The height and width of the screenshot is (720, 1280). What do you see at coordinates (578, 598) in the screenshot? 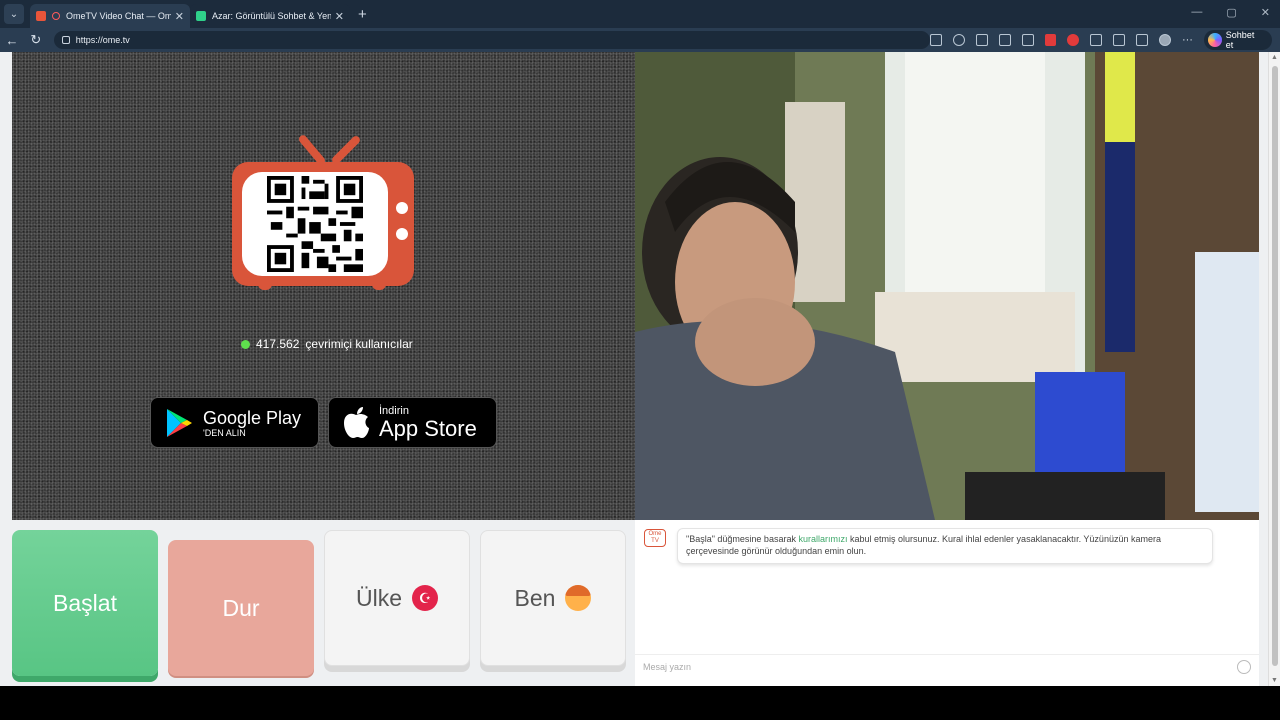
I see `boy-avatar-icon` at bounding box center [578, 598].